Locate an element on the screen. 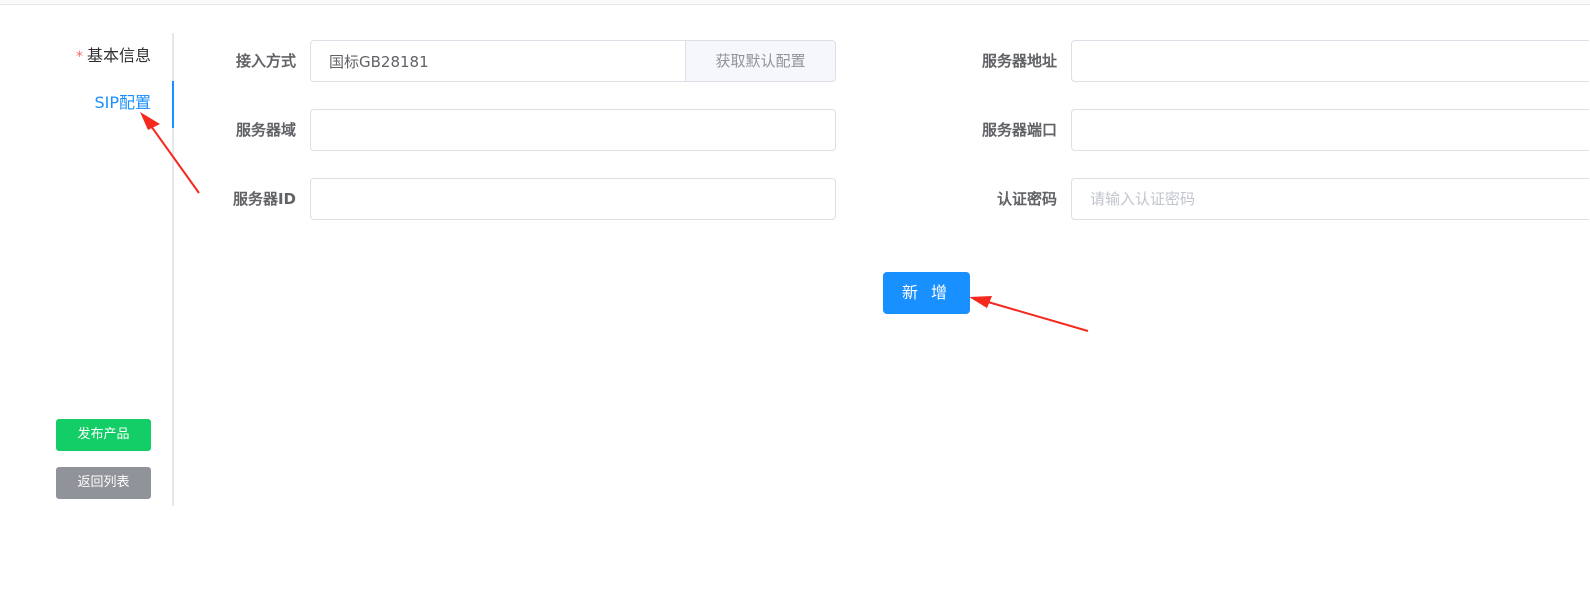  server-port-field is located at coordinates (1330, 130).